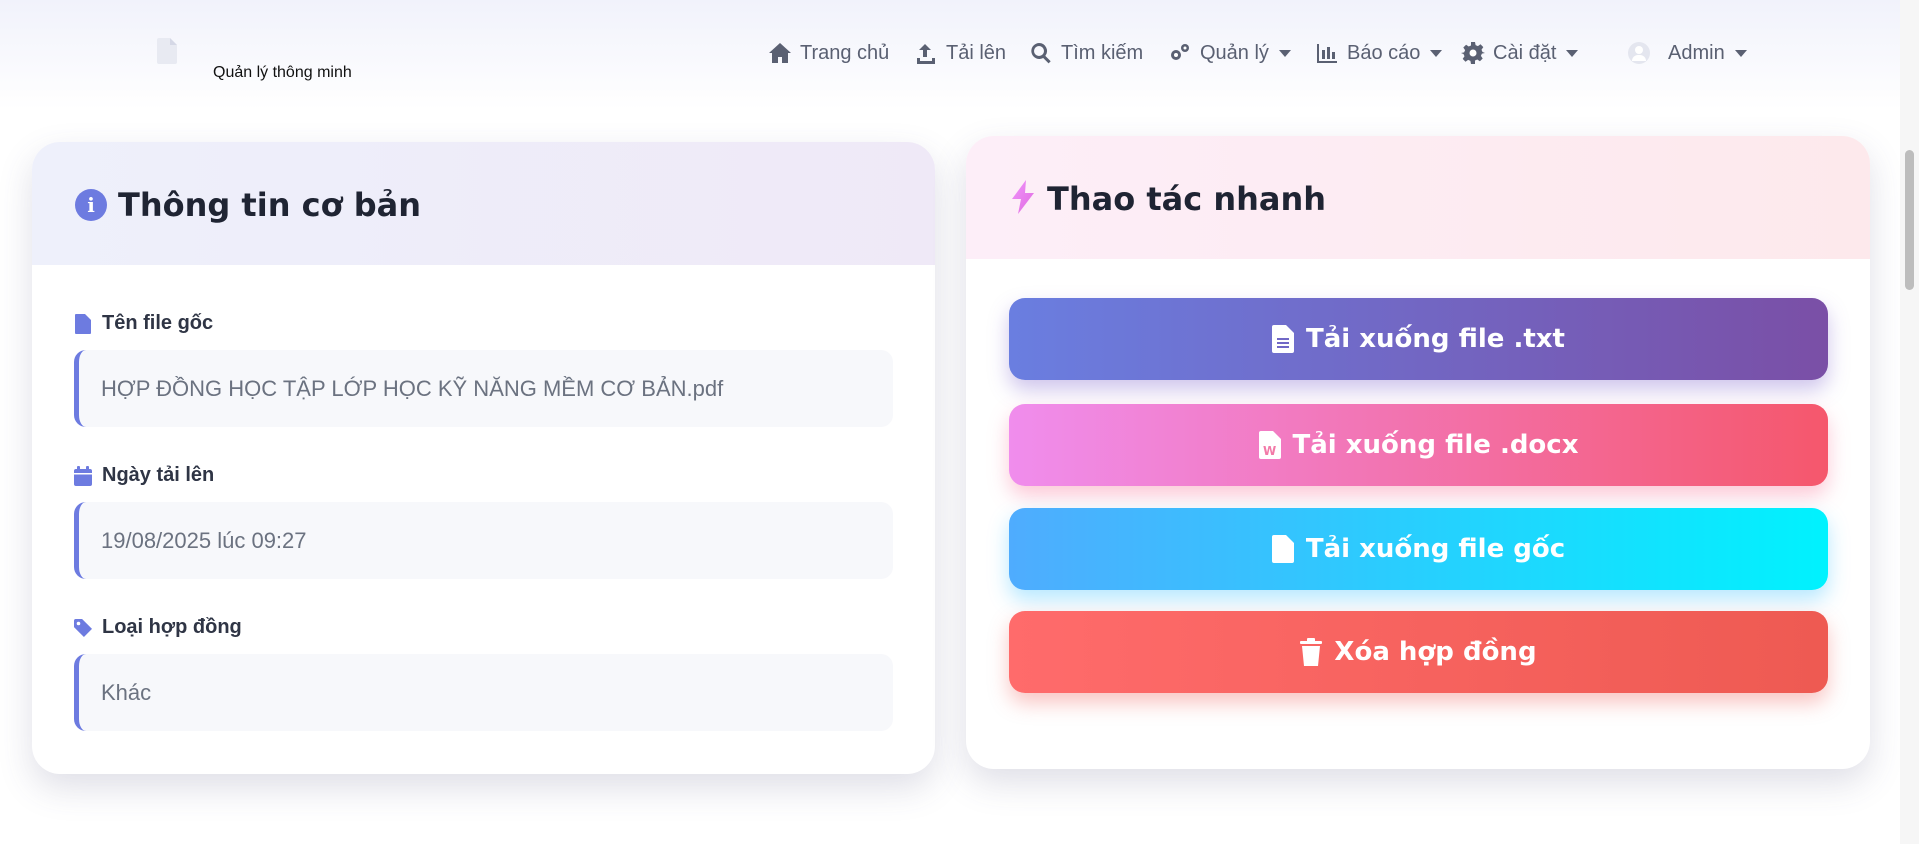  I want to click on download-original-button: Tải xuống file gốc, so click(1418, 549).